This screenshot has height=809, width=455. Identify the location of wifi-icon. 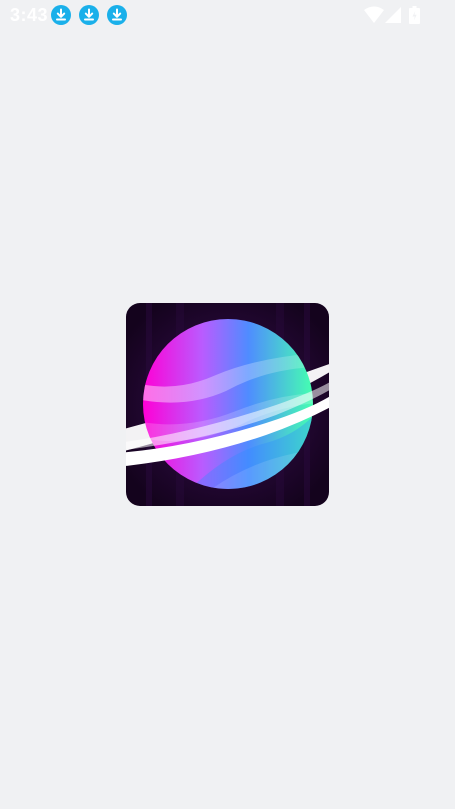
(374, 14).